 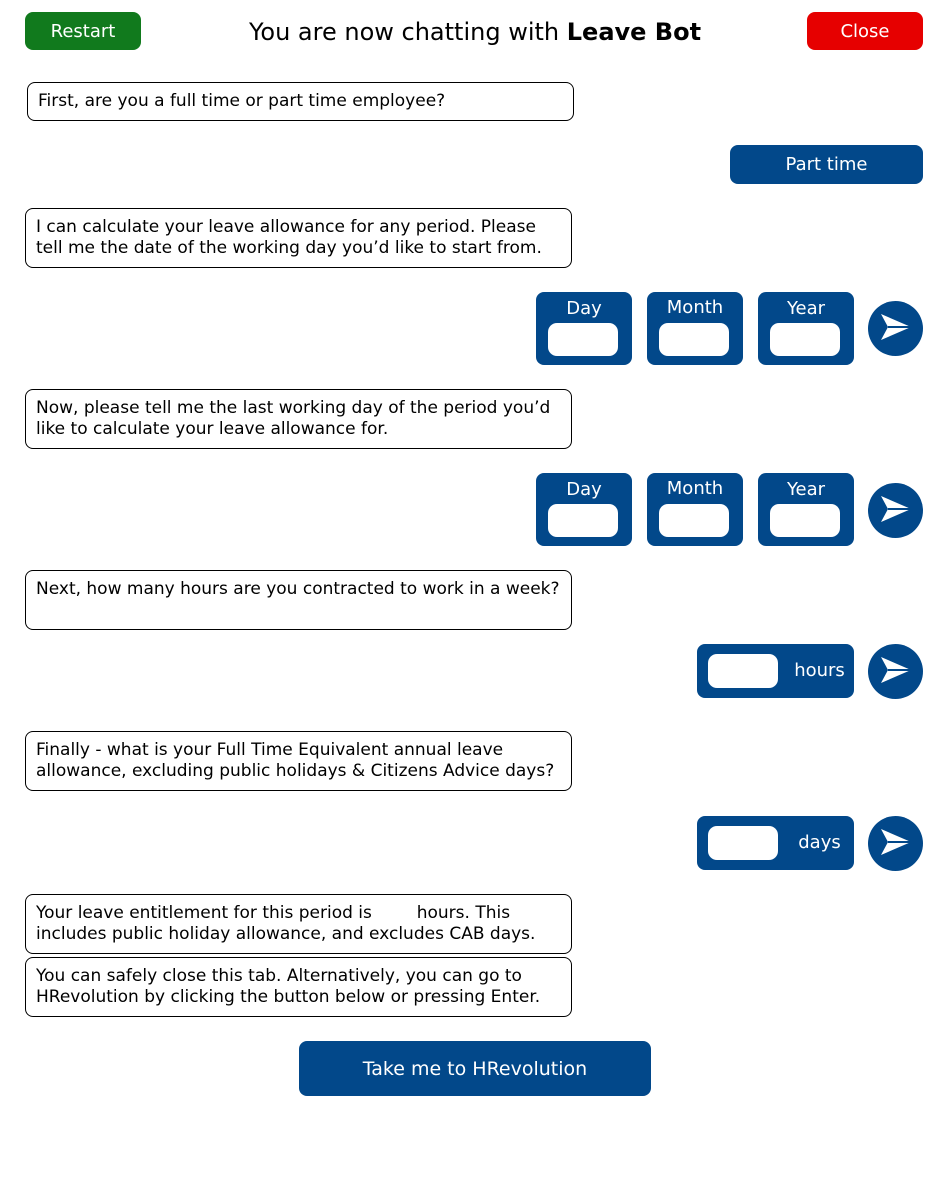 I want to click on restart-button: Restart, so click(x=83, y=31).